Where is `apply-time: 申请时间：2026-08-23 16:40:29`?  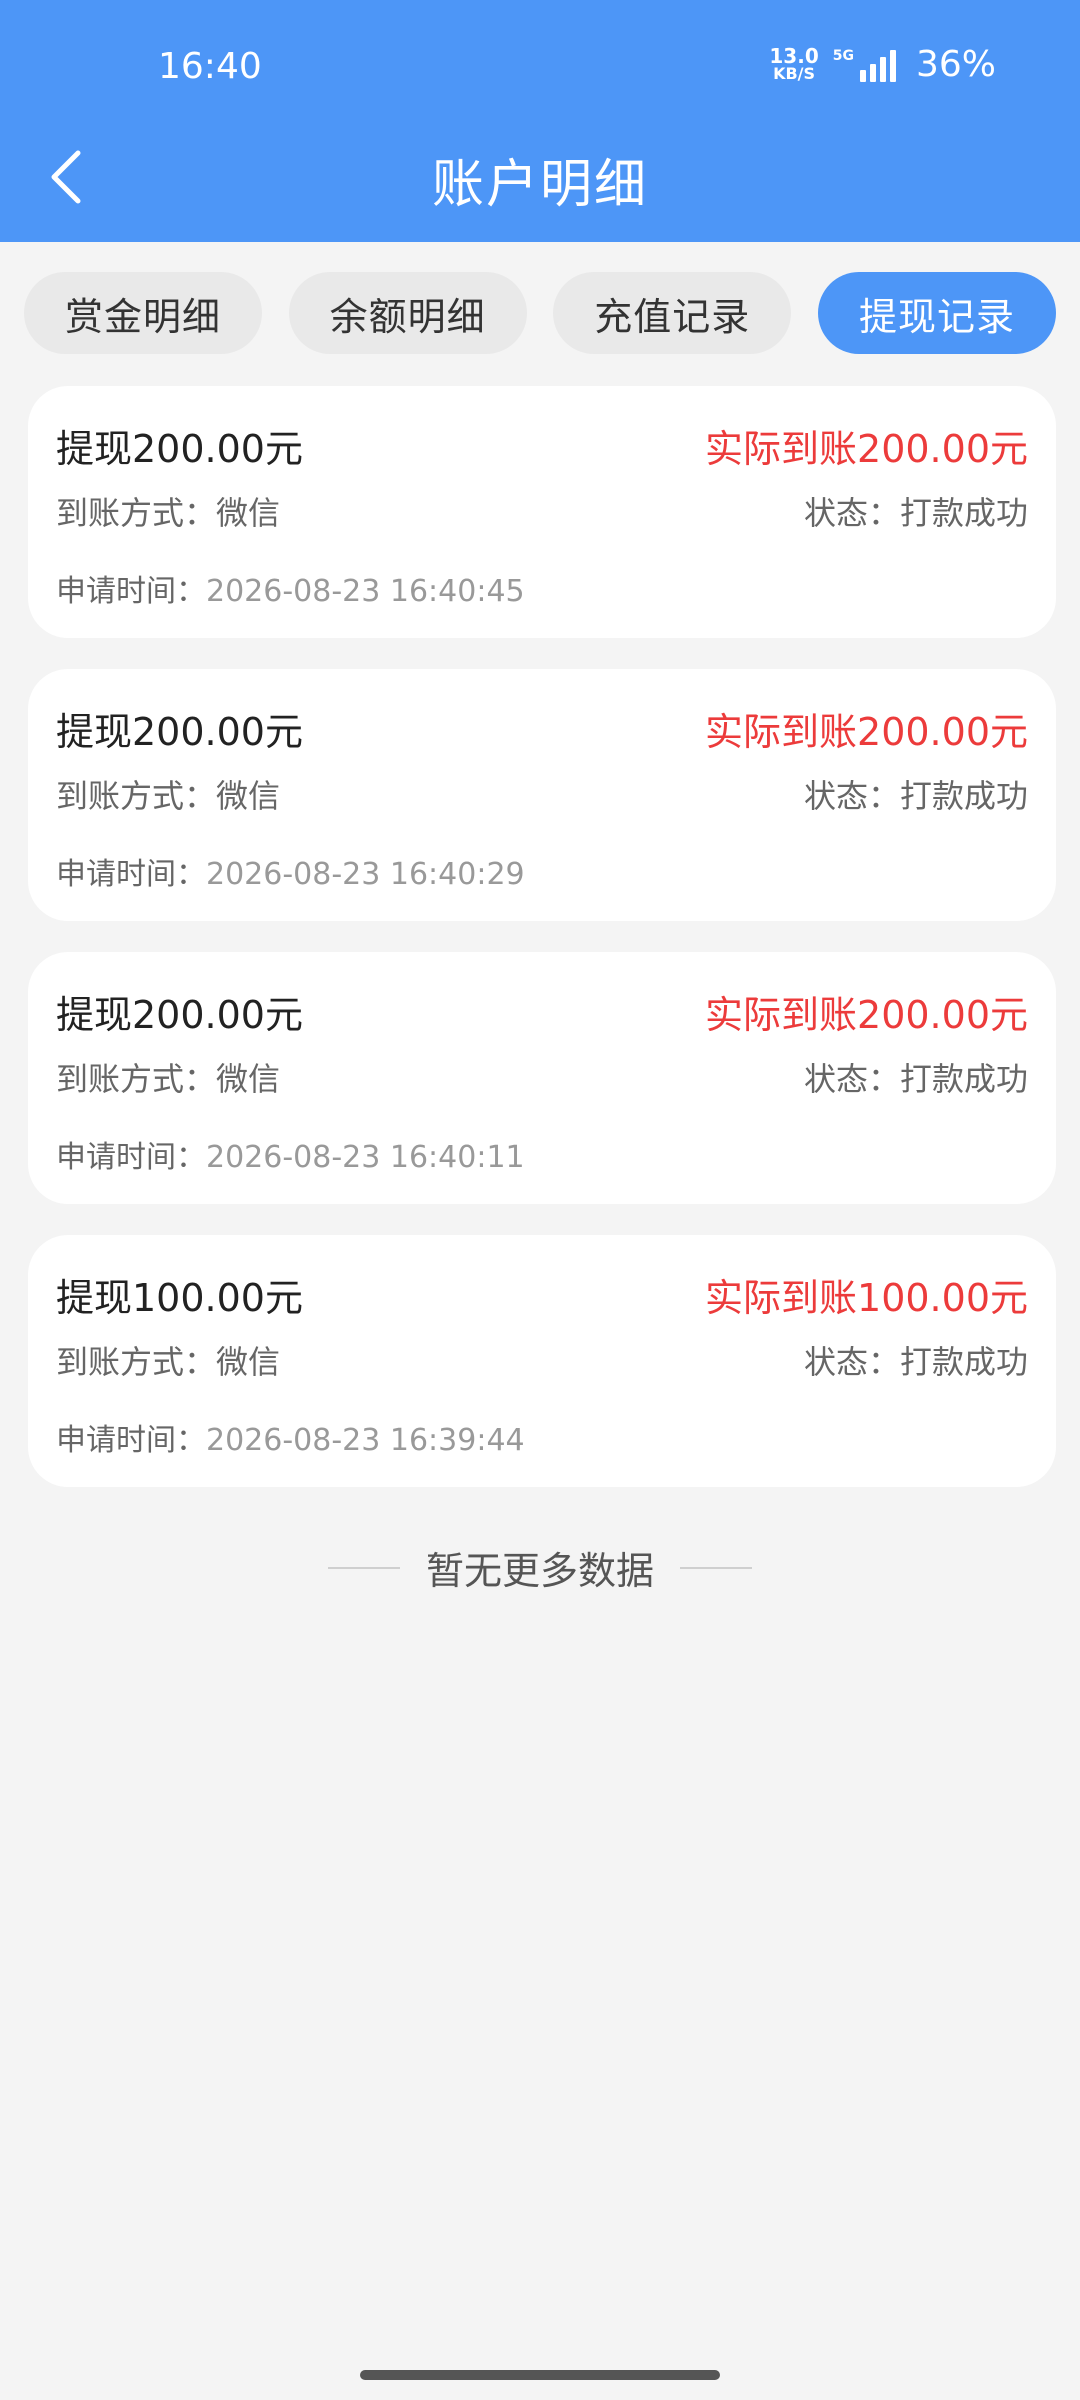
apply-time: 申请时间：2026-08-23 16:40:29 is located at coordinates (290, 871).